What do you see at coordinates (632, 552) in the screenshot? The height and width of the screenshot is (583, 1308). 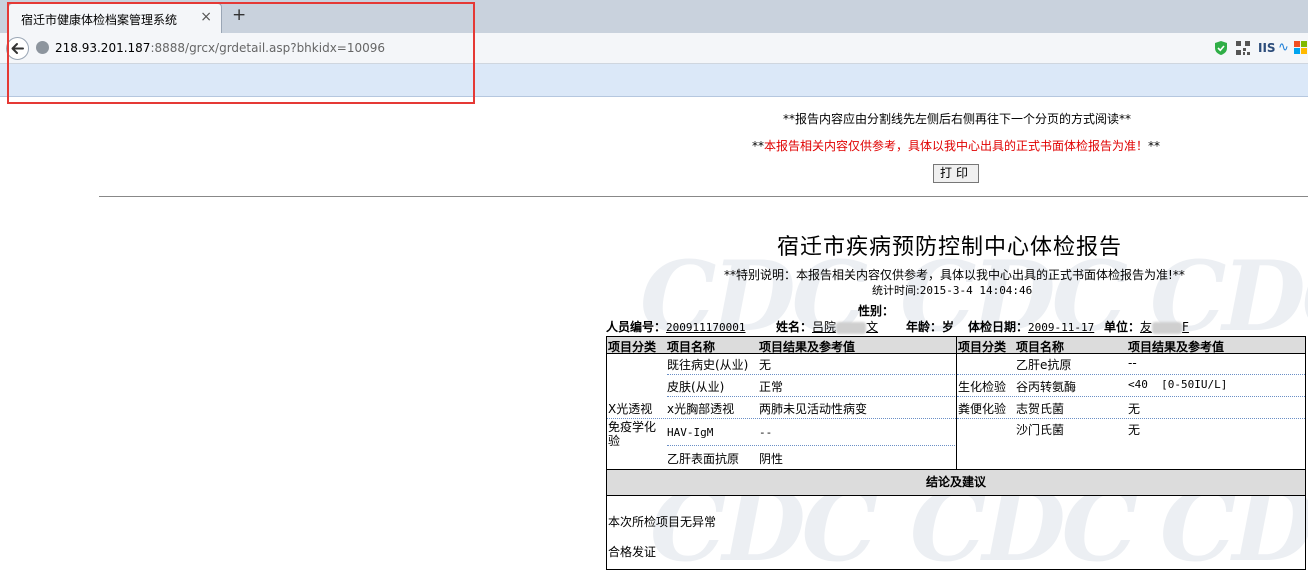 I see `conclusion-line-2: 合格发证` at bounding box center [632, 552].